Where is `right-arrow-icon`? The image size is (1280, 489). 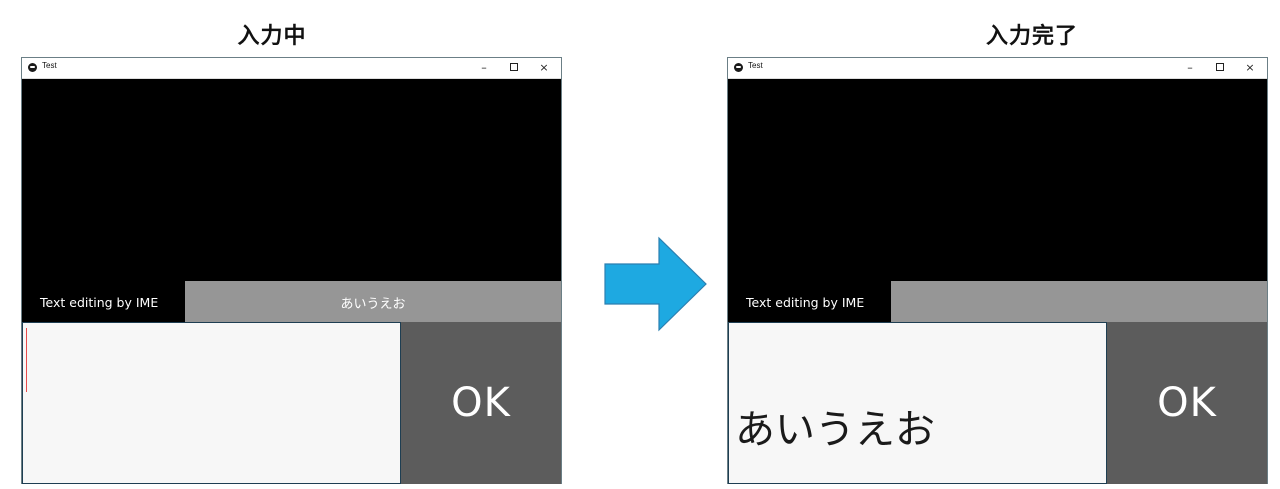
right-arrow-icon is located at coordinates (655, 284).